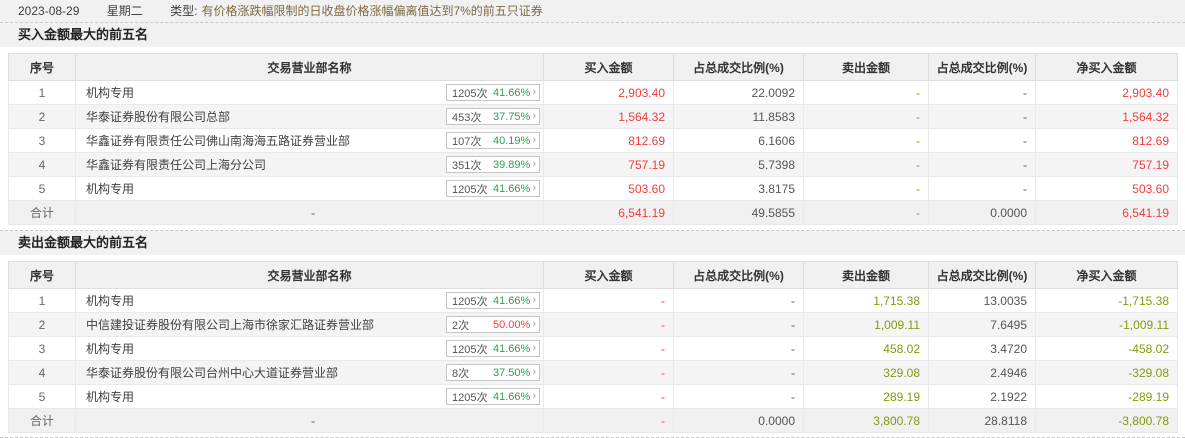 The height and width of the screenshot is (438, 1185). Describe the element at coordinates (467, 165) in the screenshot. I see `badge-times: 351次` at that location.